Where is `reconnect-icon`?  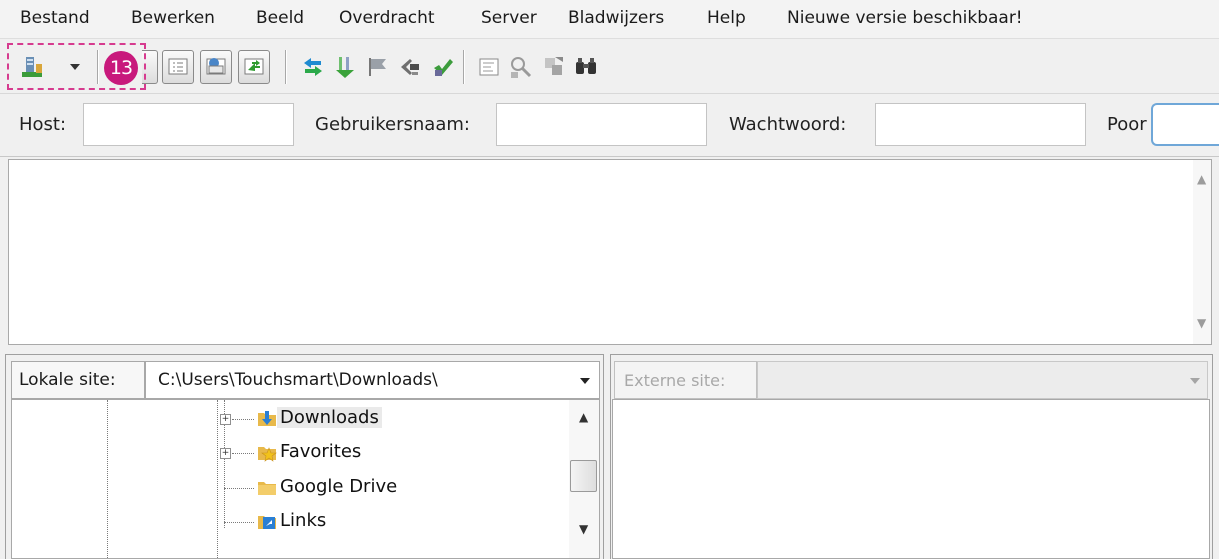 reconnect-icon is located at coordinates (443, 67).